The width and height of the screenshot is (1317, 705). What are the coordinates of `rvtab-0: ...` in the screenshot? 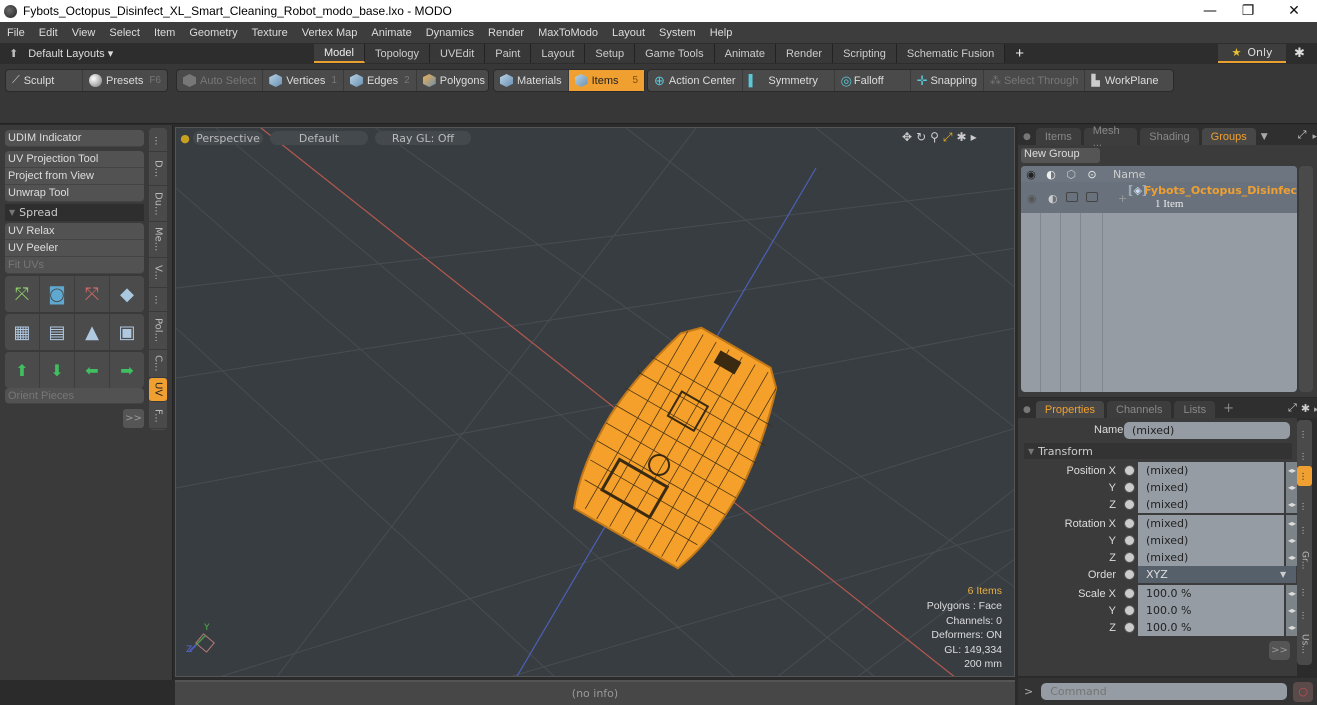 It's located at (1304, 434).